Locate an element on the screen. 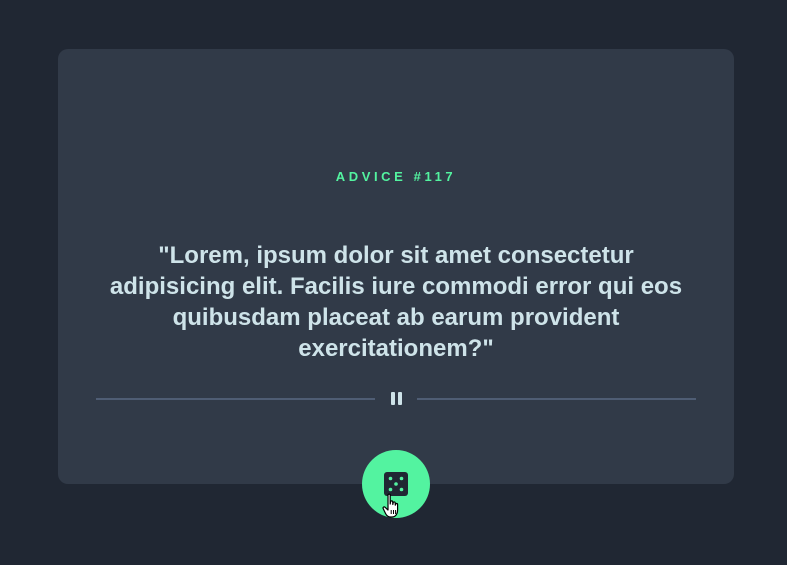  divider-line-right is located at coordinates (556, 399).